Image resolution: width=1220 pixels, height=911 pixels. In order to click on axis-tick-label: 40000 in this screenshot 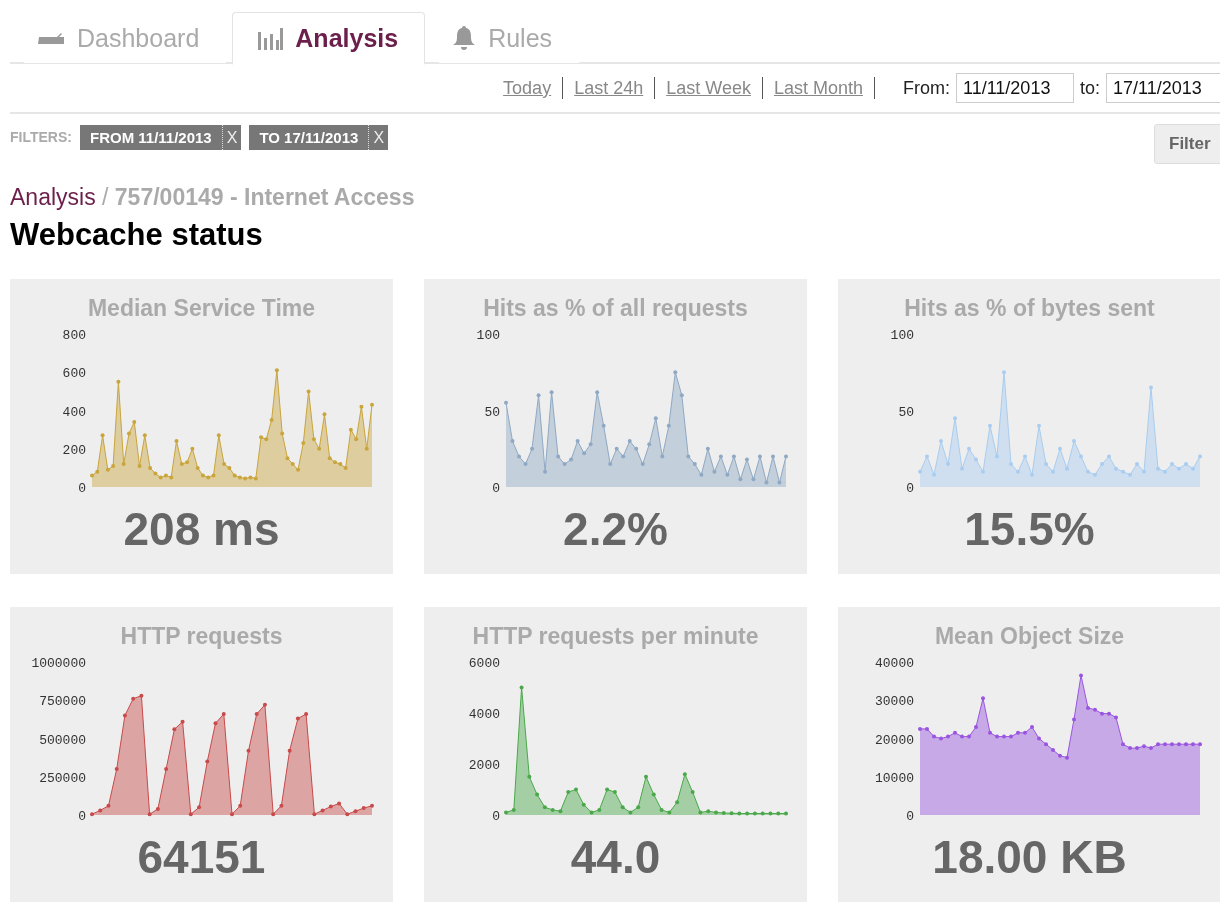, I will do `click(894, 663)`.